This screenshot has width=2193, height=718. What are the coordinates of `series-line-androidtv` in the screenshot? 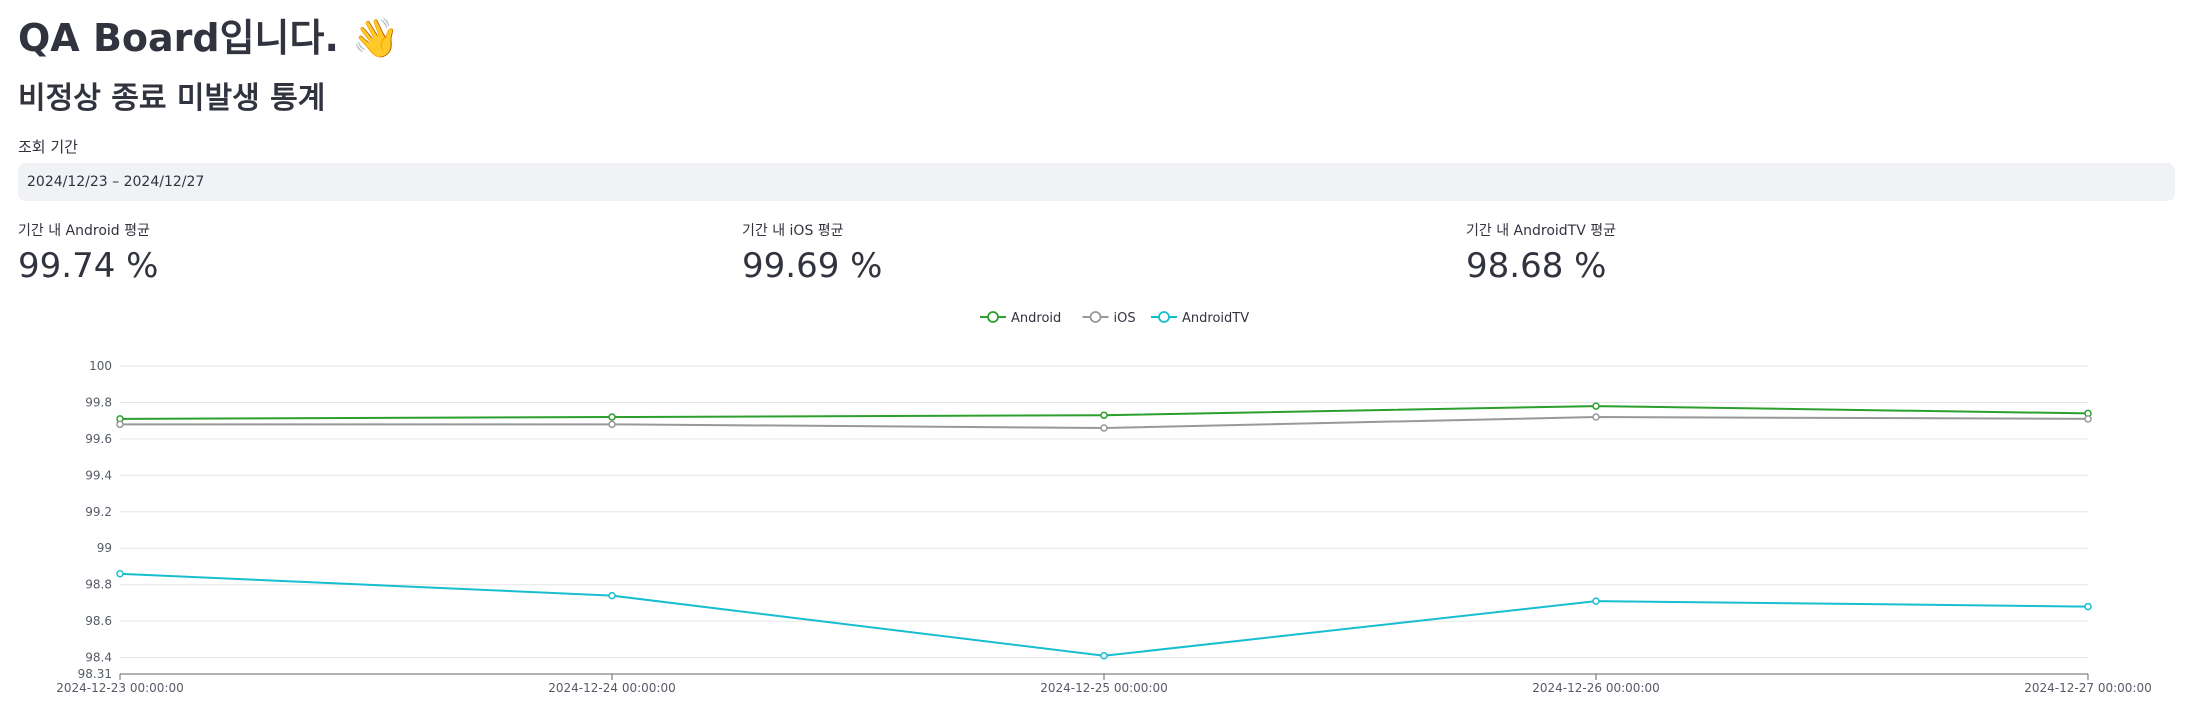 It's located at (1104, 614).